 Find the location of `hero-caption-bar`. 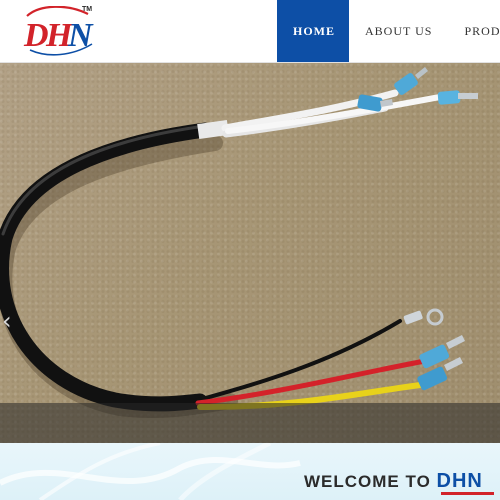

hero-caption-bar is located at coordinates (250, 423).